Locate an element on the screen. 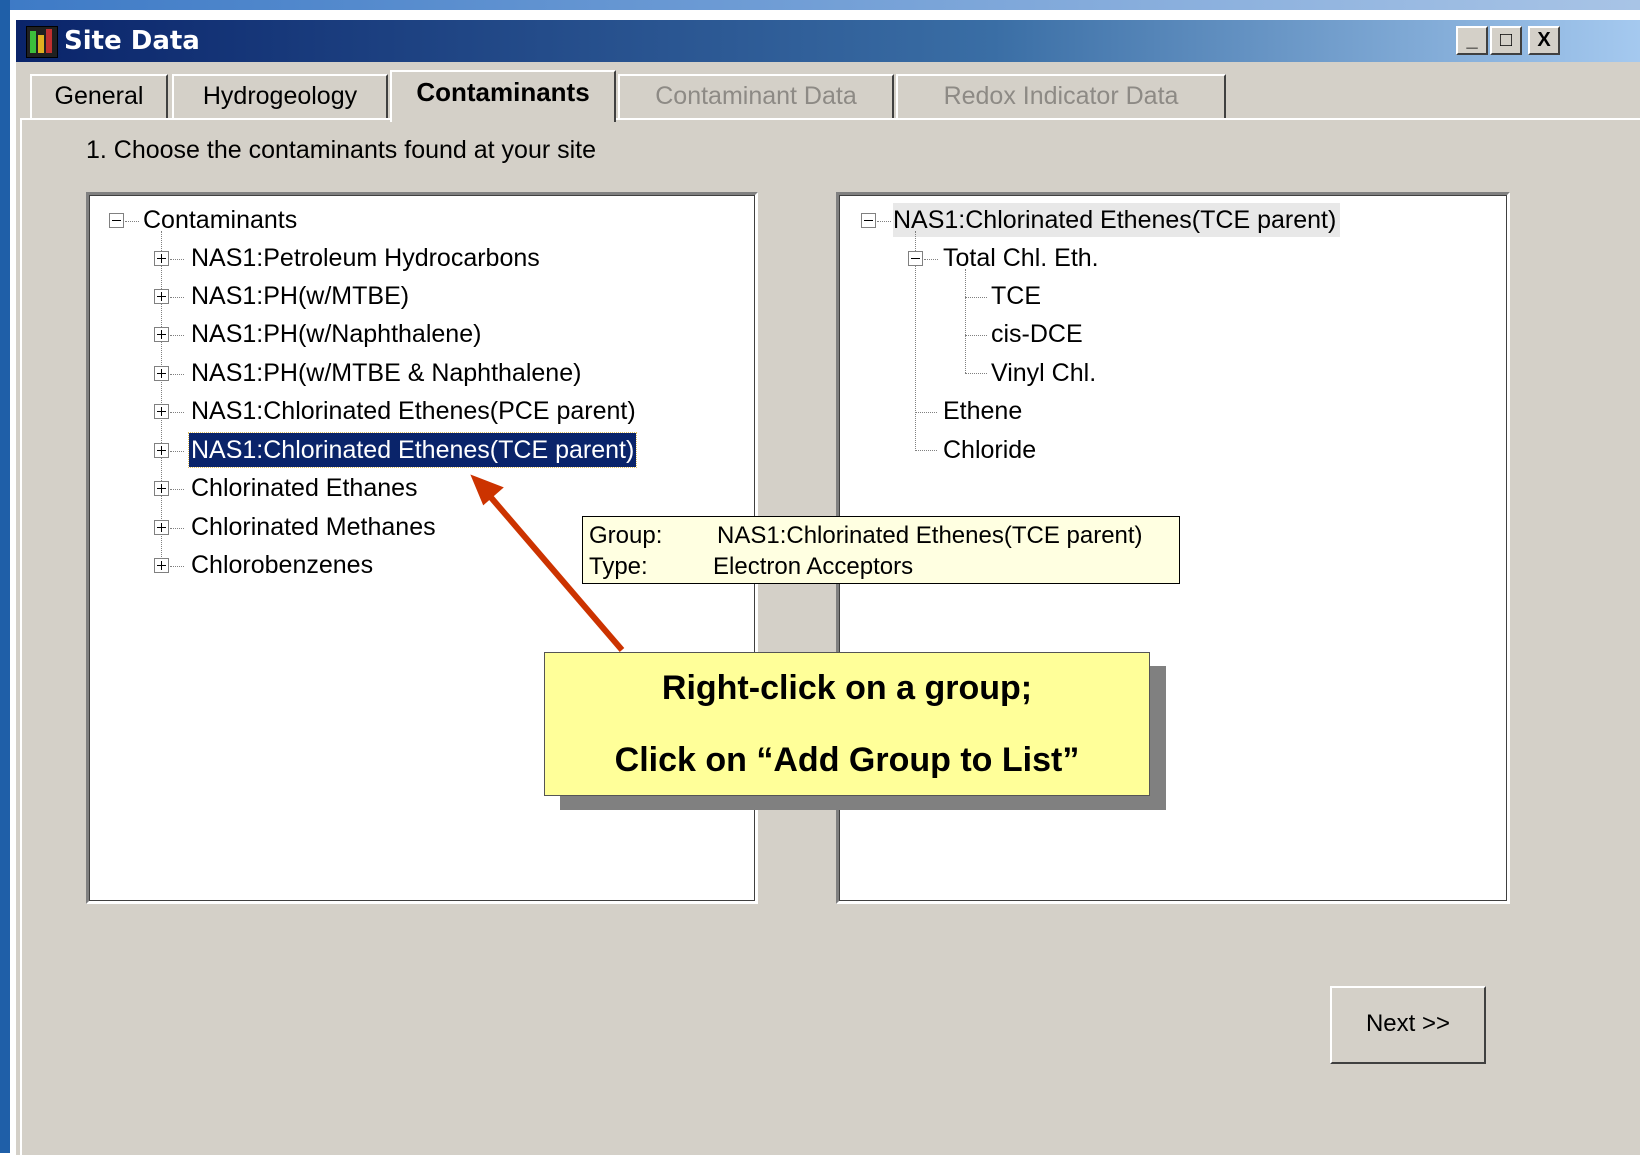 Image resolution: width=1640 pixels, height=1160 pixels. slide-left-accent is located at coordinates (5, 576).